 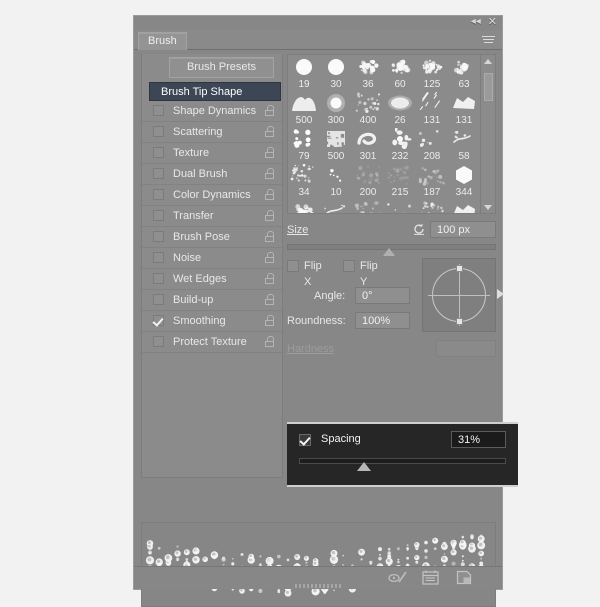 I want to click on flip-y-box, so click(x=349, y=266).